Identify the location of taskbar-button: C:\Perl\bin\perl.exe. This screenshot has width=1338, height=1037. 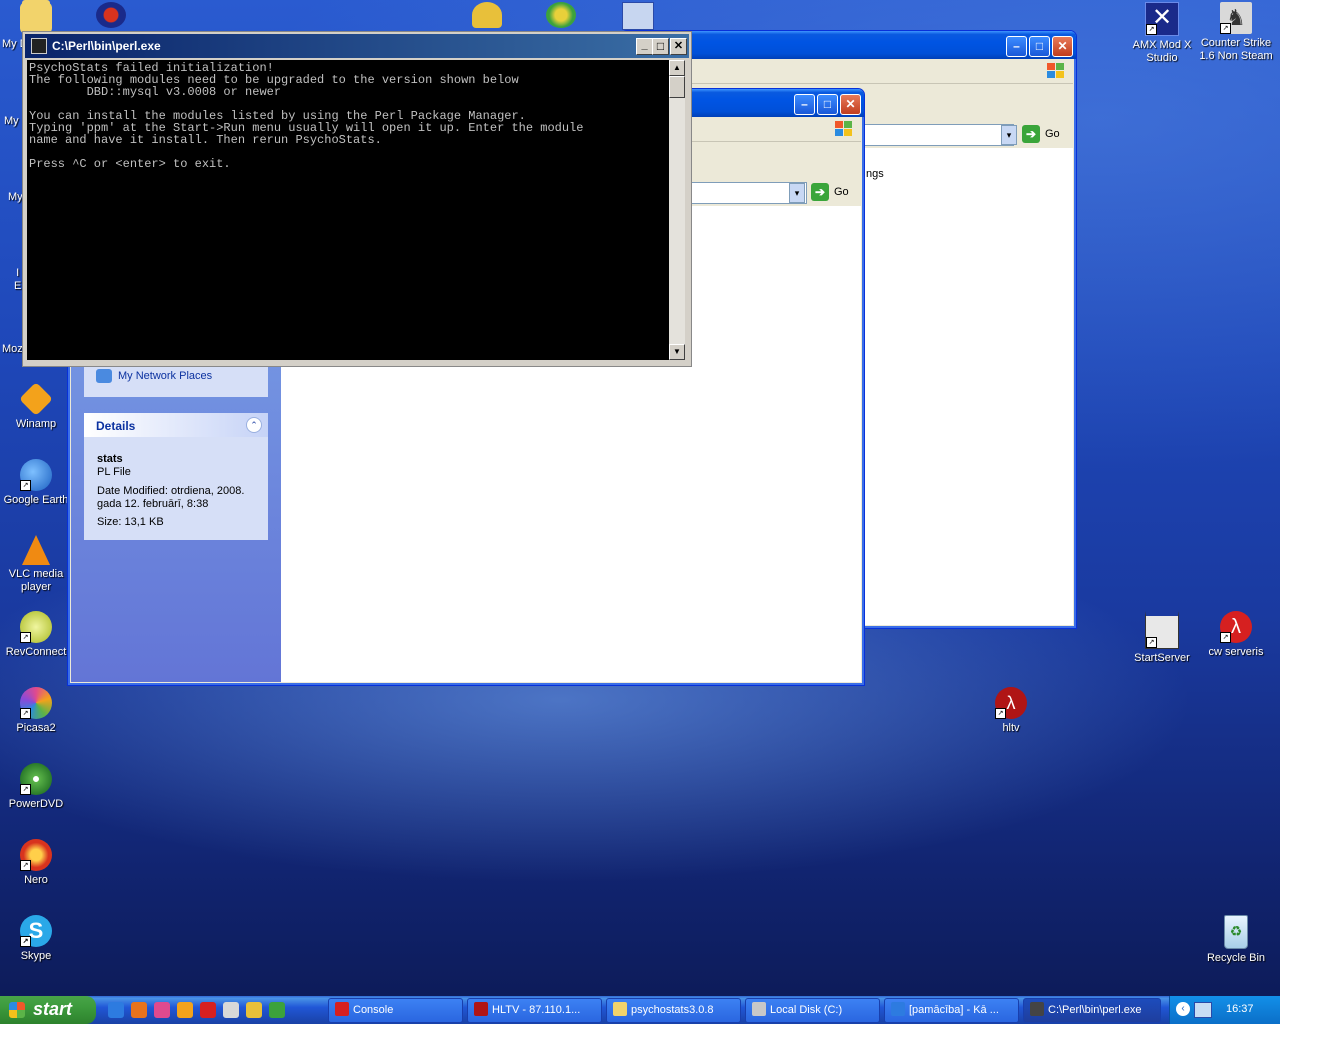
(1092, 1010).